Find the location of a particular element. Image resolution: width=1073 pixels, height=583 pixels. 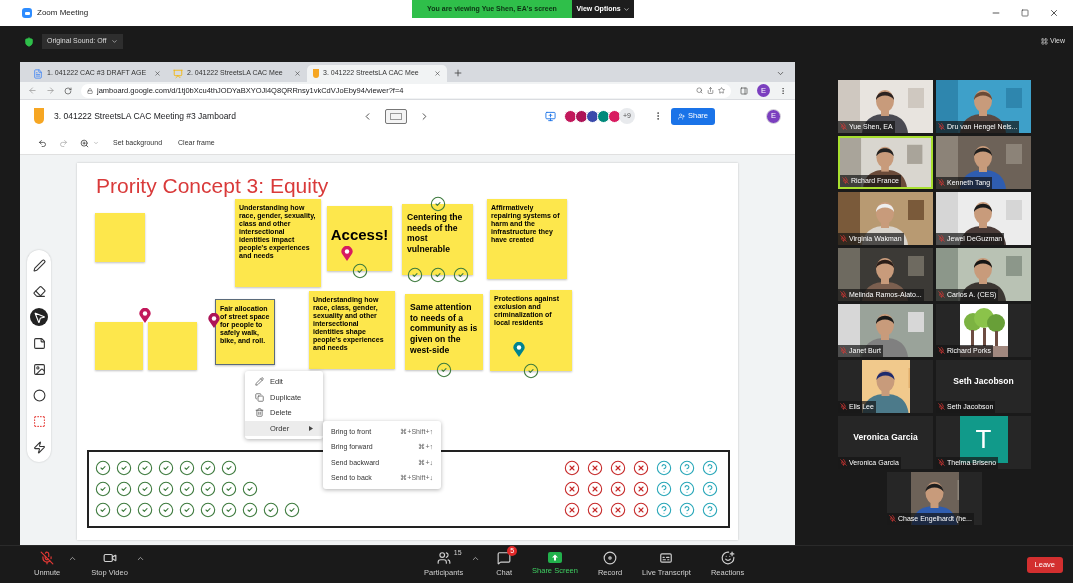

present-icon is located at coordinates (550, 116).